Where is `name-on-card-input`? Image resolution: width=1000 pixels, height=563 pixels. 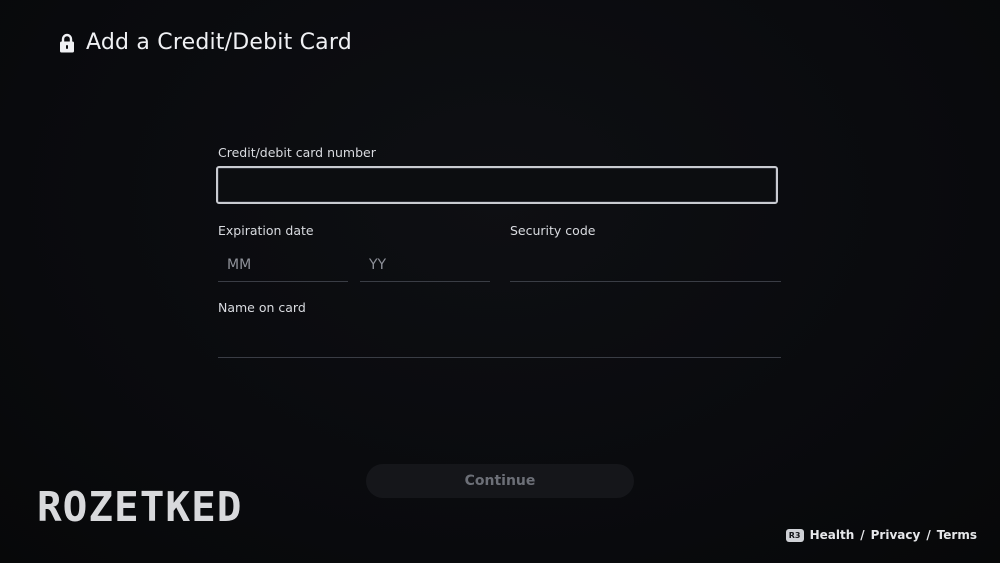
name-on-card-input is located at coordinates (499, 343).